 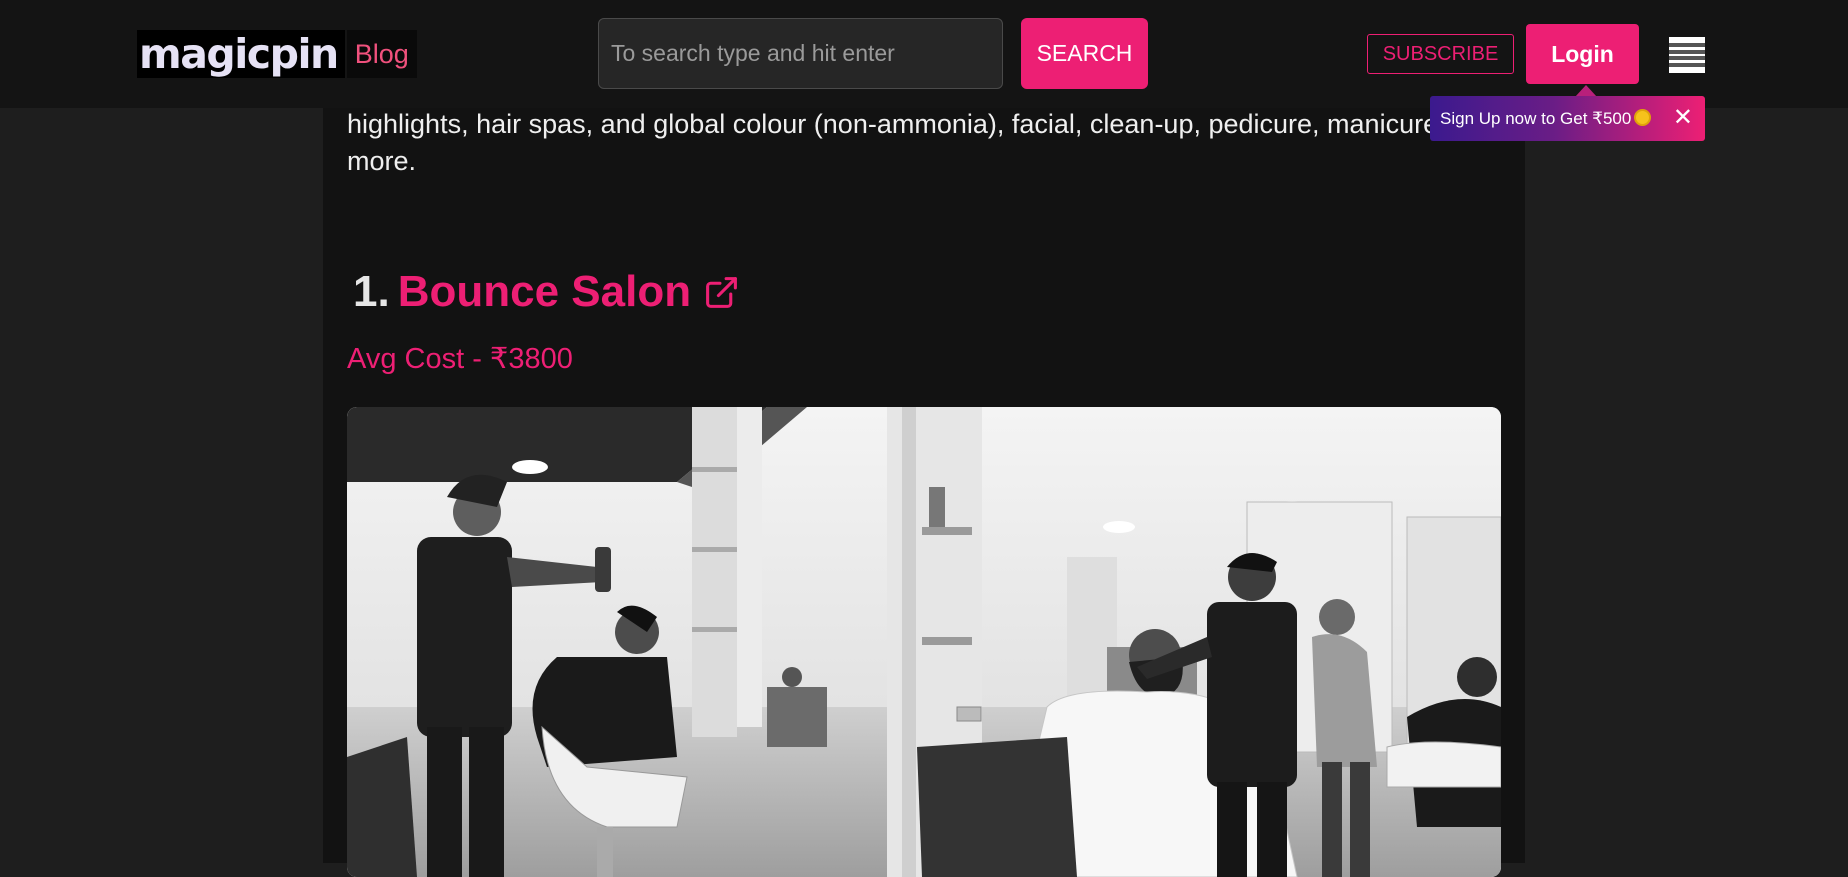 What do you see at coordinates (460, 359) in the screenshot?
I see `avg-cost-label: Avg Cost - ₹3800` at bounding box center [460, 359].